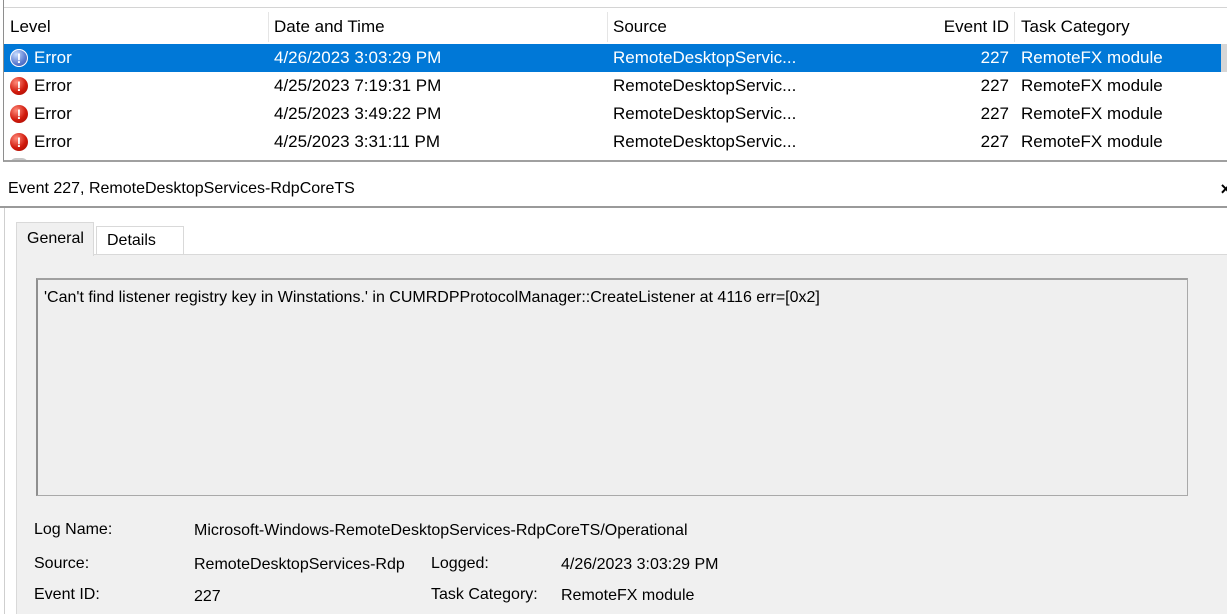  What do you see at coordinates (19, 159) in the screenshot?
I see `partial-row-icon` at bounding box center [19, 159].